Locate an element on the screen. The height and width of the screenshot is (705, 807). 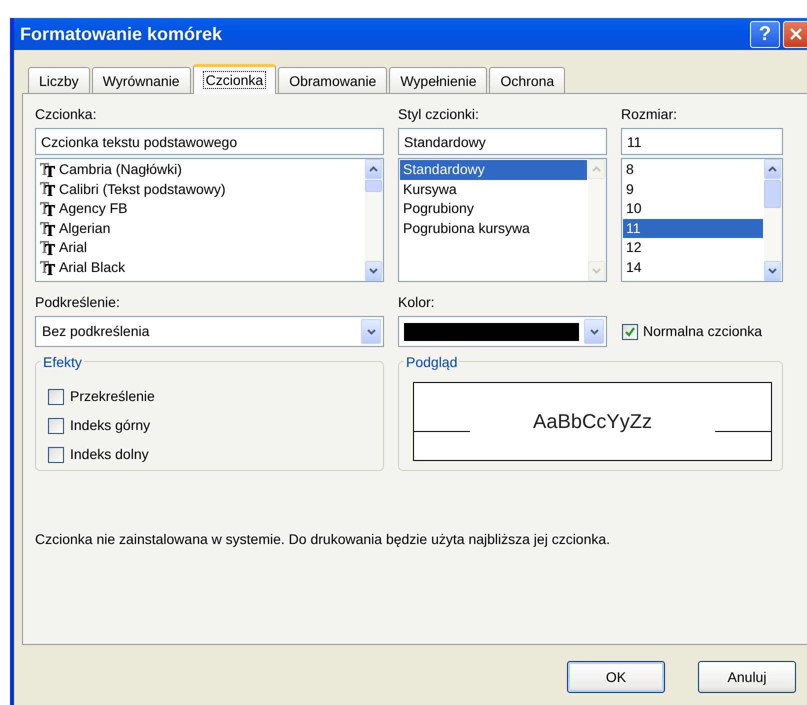
list-item: Agency FB is located at coordinates (200, 209).